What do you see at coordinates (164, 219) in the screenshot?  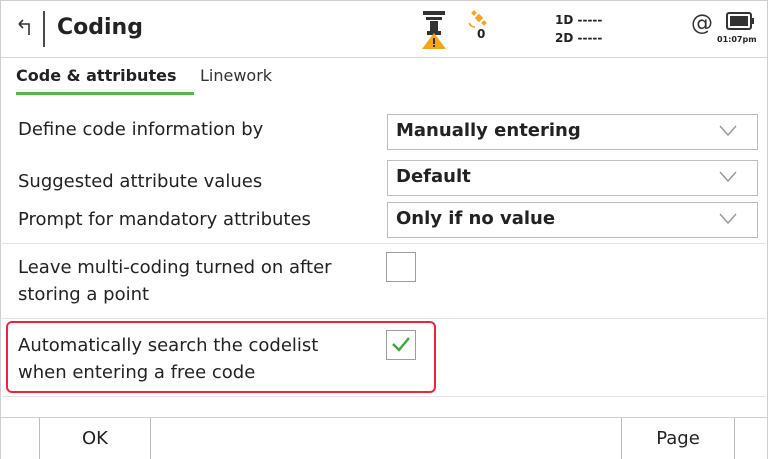 I see `prompt-mandatory-label: Prompt for mandatory attributes` at bounding box center [164, 219].